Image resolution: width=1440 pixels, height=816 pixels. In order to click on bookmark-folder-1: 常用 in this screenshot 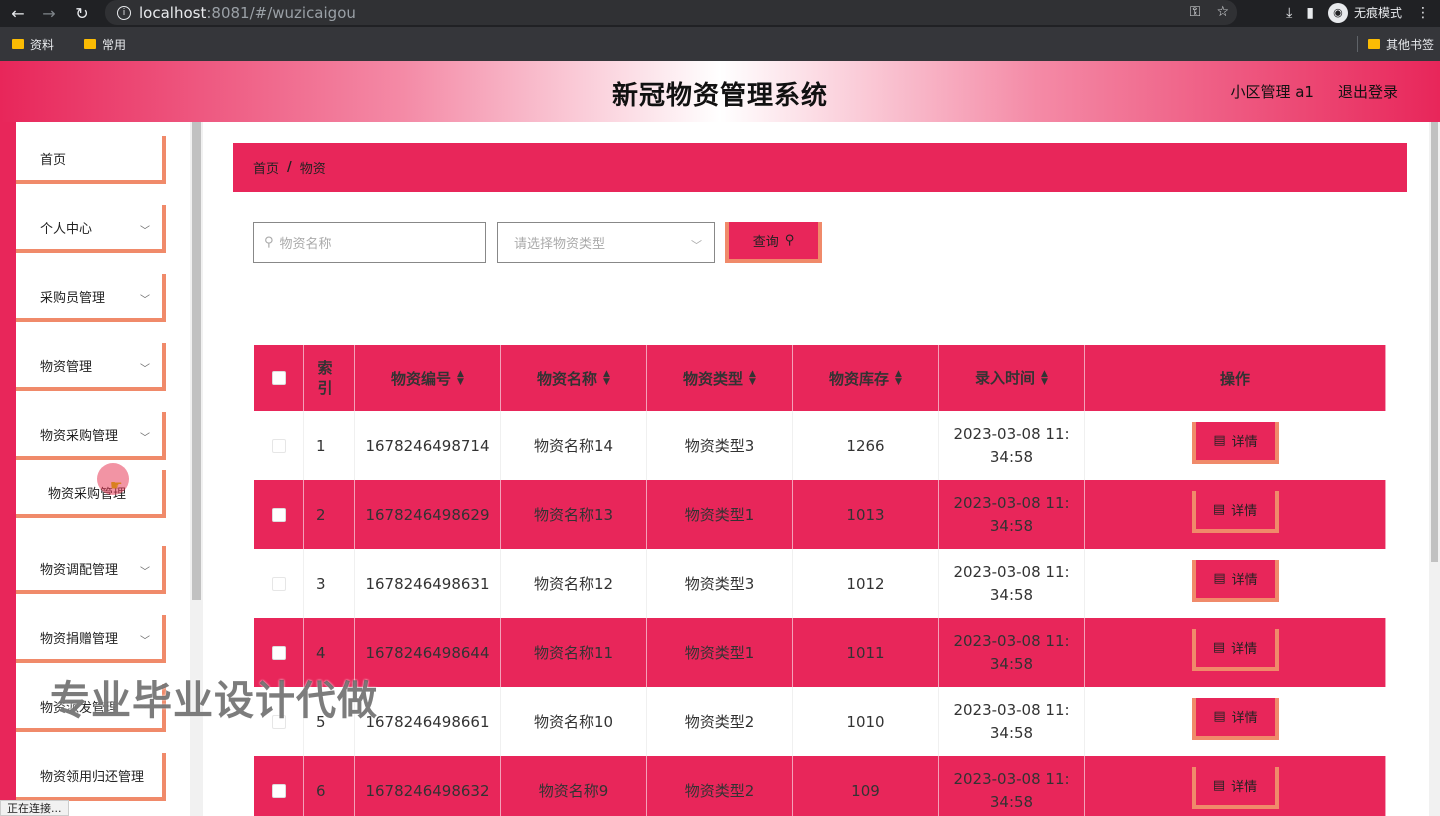, I will do `click(105, 44)`.